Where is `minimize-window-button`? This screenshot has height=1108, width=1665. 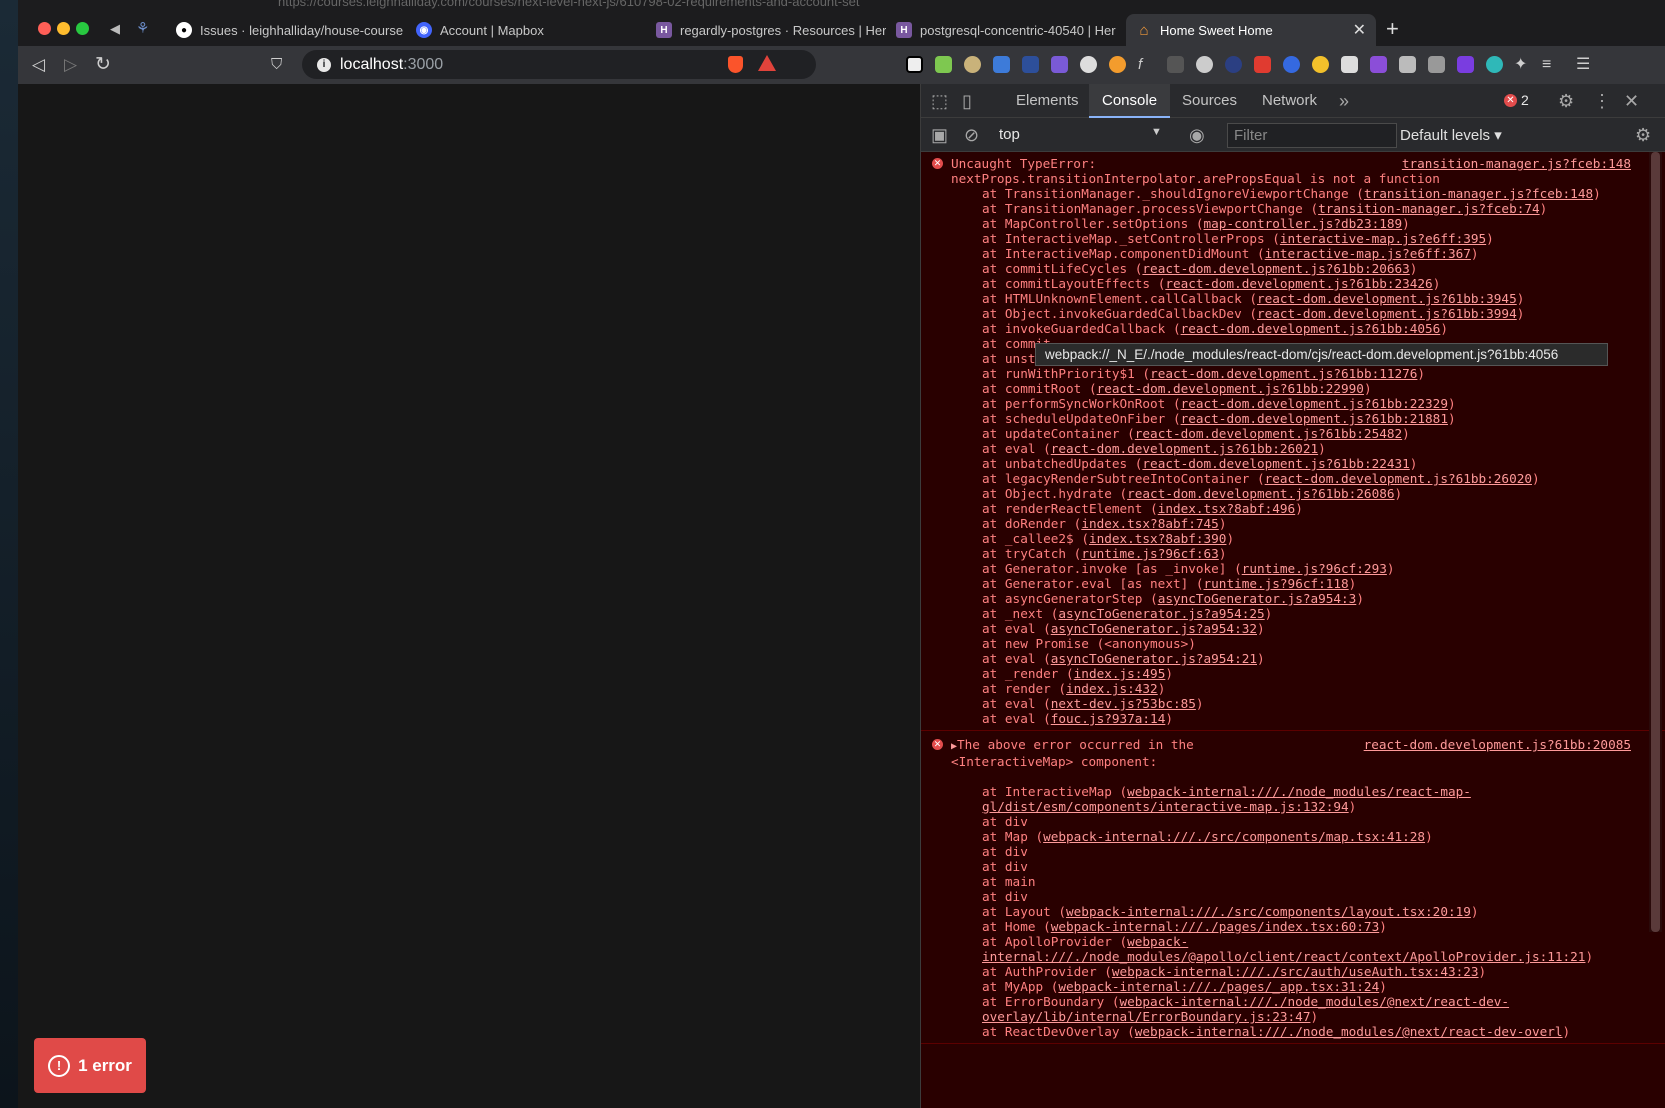
minimize-window-button is located at coordinates (63, 28).